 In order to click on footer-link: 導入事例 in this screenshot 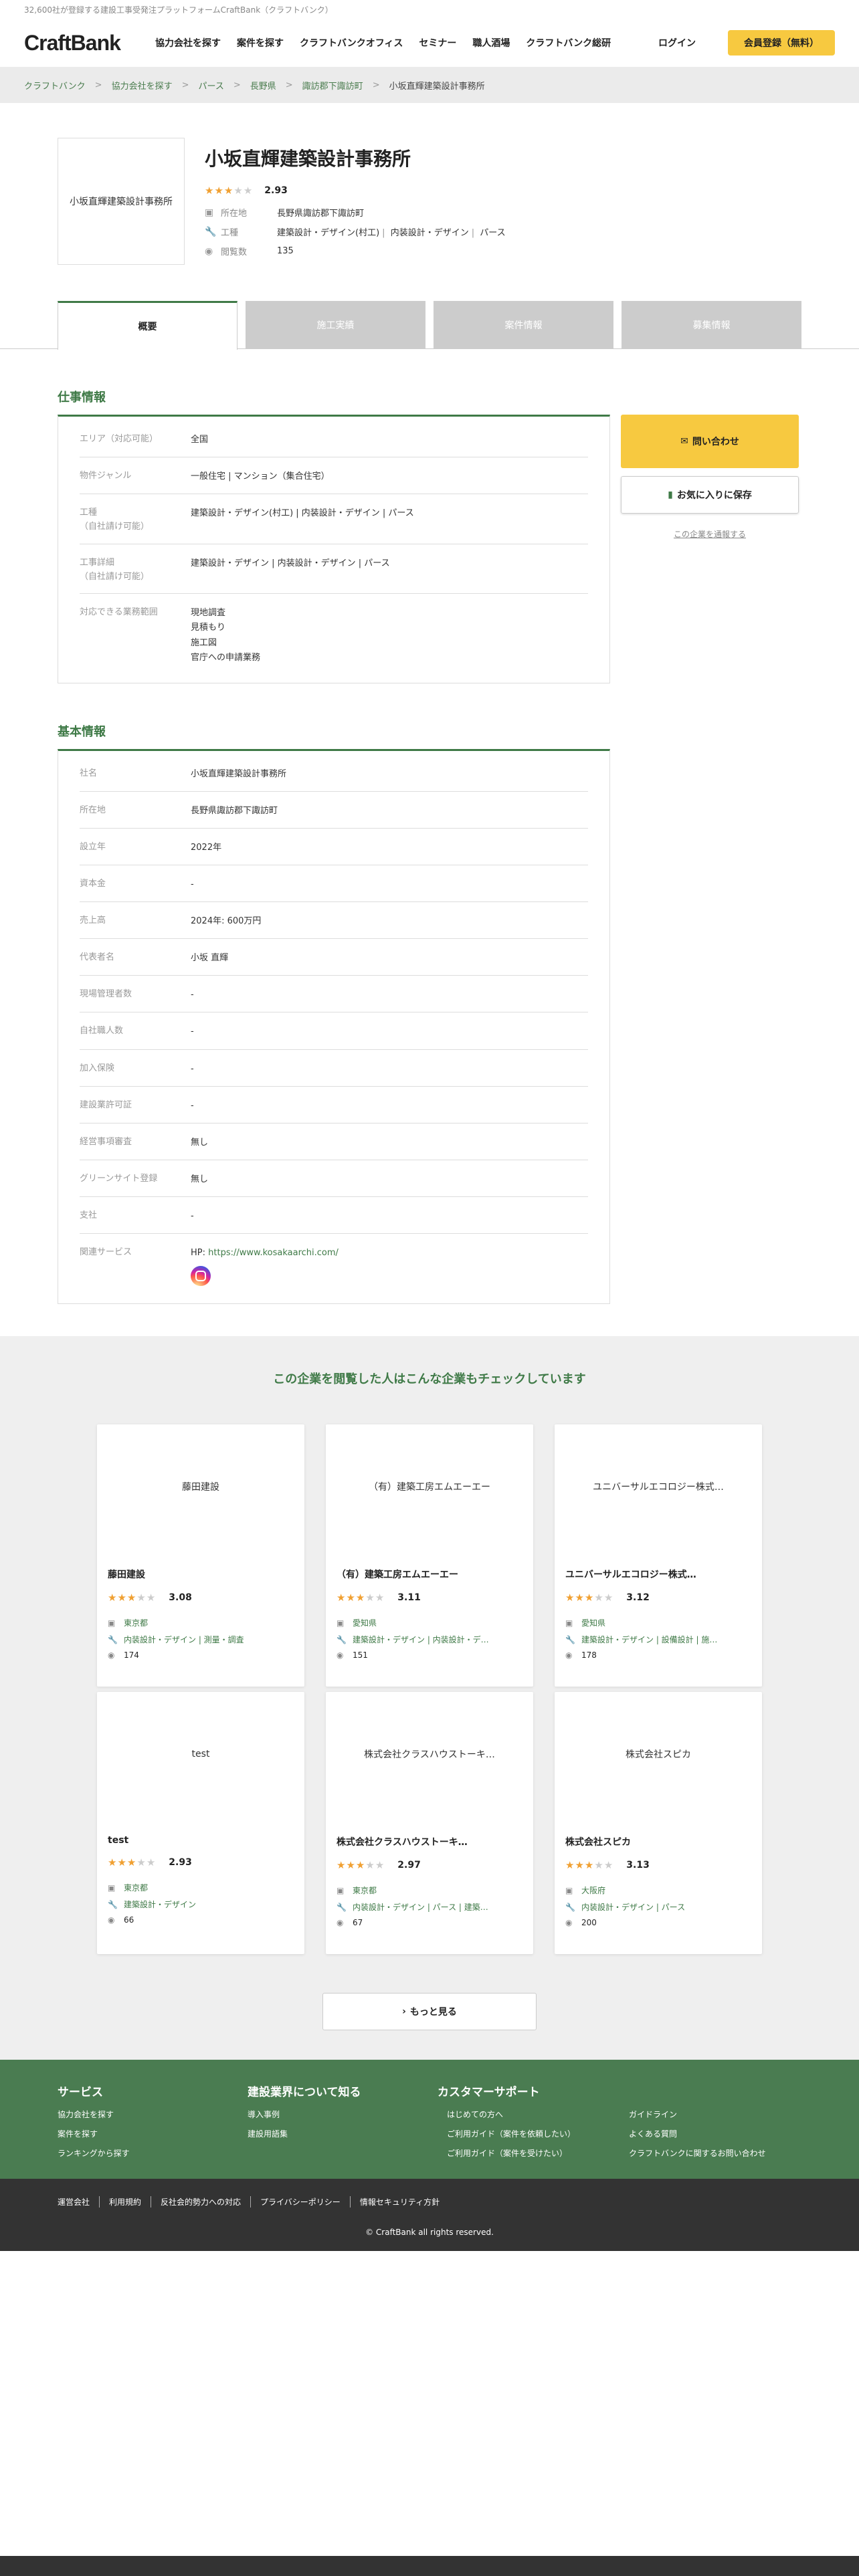, I will do `click(343, 2114)`.